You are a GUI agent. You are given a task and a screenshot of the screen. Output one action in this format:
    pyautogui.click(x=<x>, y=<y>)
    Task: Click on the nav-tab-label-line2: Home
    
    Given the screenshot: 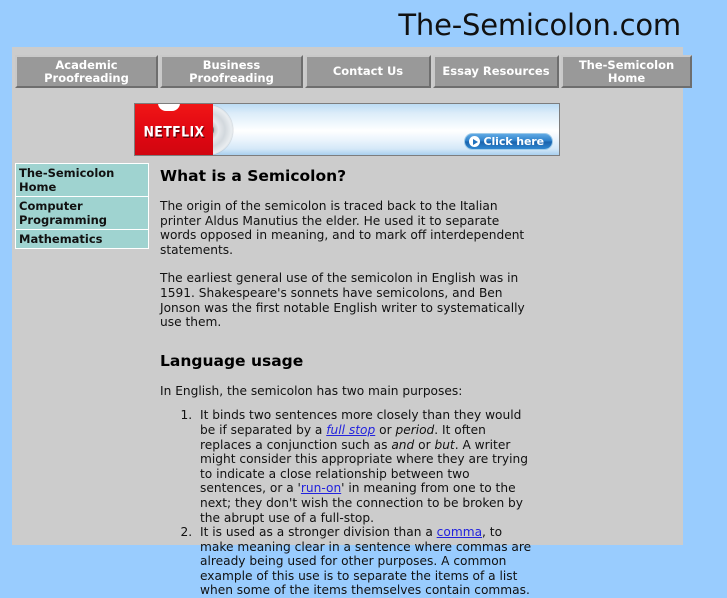 What is the action you would take?
    pyautogui.click(x=626, y=77)
    